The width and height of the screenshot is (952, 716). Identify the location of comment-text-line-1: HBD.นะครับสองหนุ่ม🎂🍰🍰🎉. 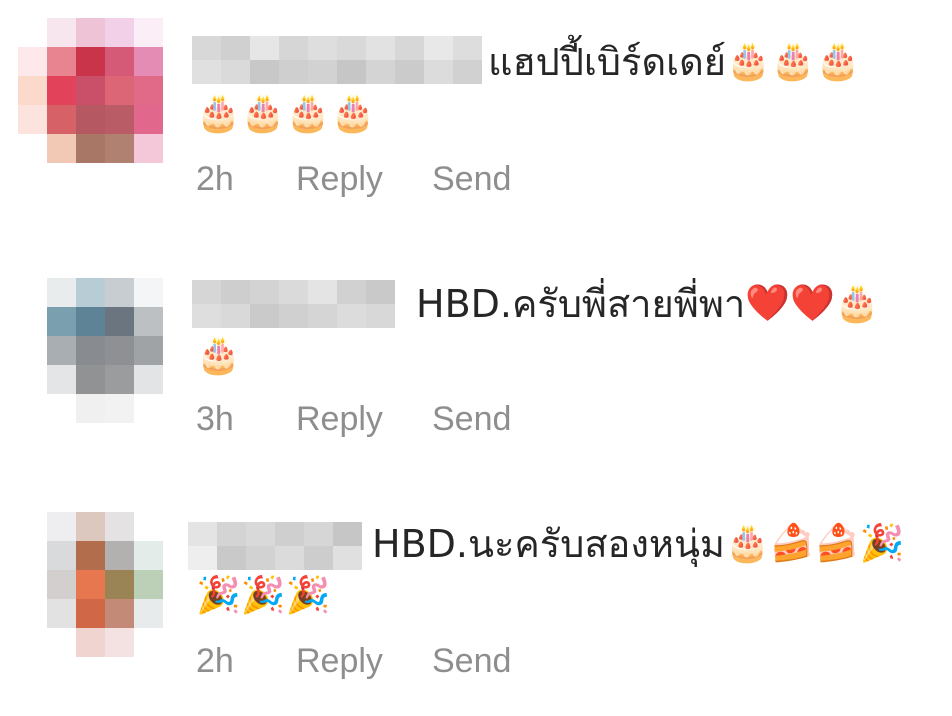
(638, 544).